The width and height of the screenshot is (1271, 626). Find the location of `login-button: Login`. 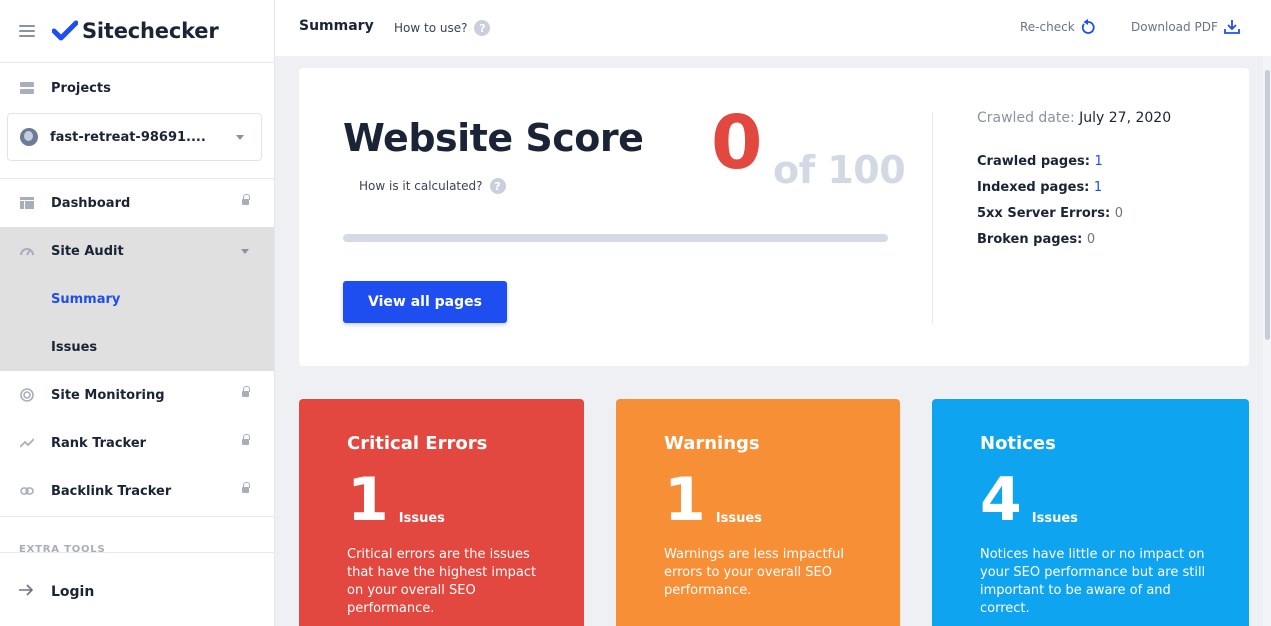

login-button: Login is located at coordinates (137, 589).